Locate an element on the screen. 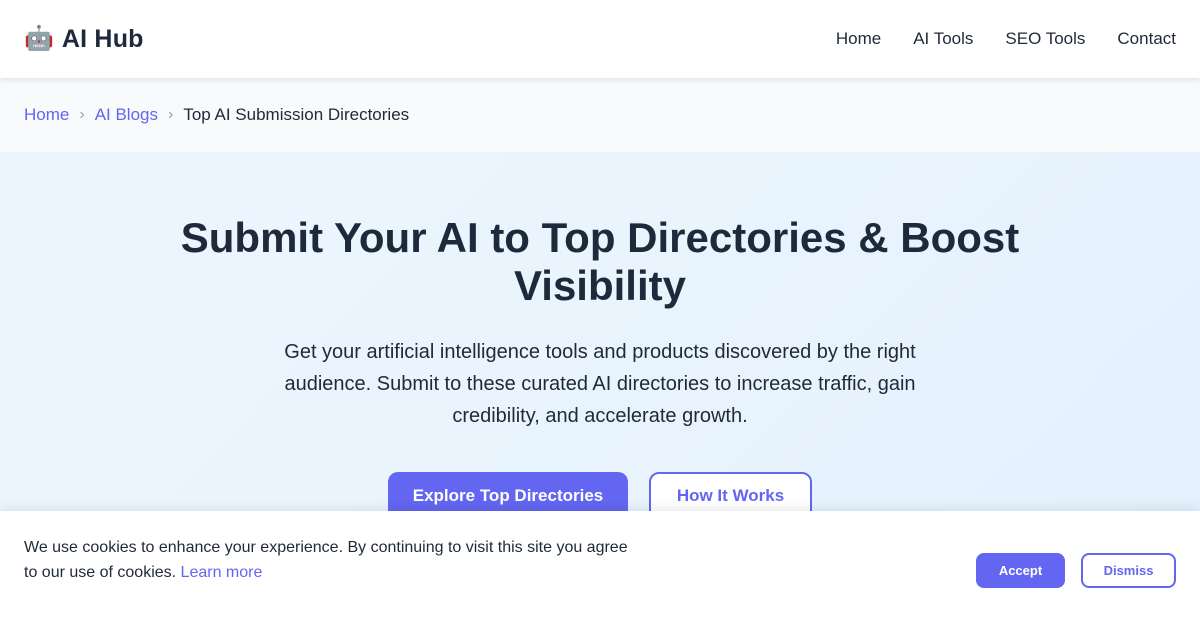 This screenshot has height=630, width=1200. main-nav: Home AI Tools SEO Tools Contact is located at coordinates (1006, 39).